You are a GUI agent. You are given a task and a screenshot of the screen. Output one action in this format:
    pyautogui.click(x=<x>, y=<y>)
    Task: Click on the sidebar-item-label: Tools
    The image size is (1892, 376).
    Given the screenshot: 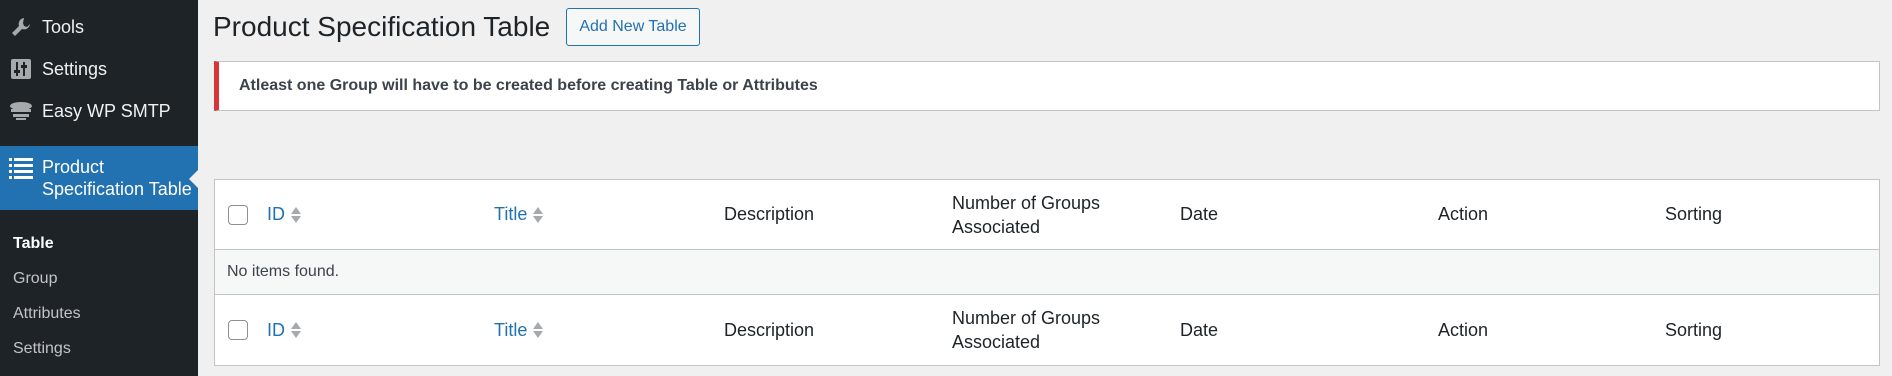 What is the action you would take?
    pyautogui.click(x=63, y=26)
    